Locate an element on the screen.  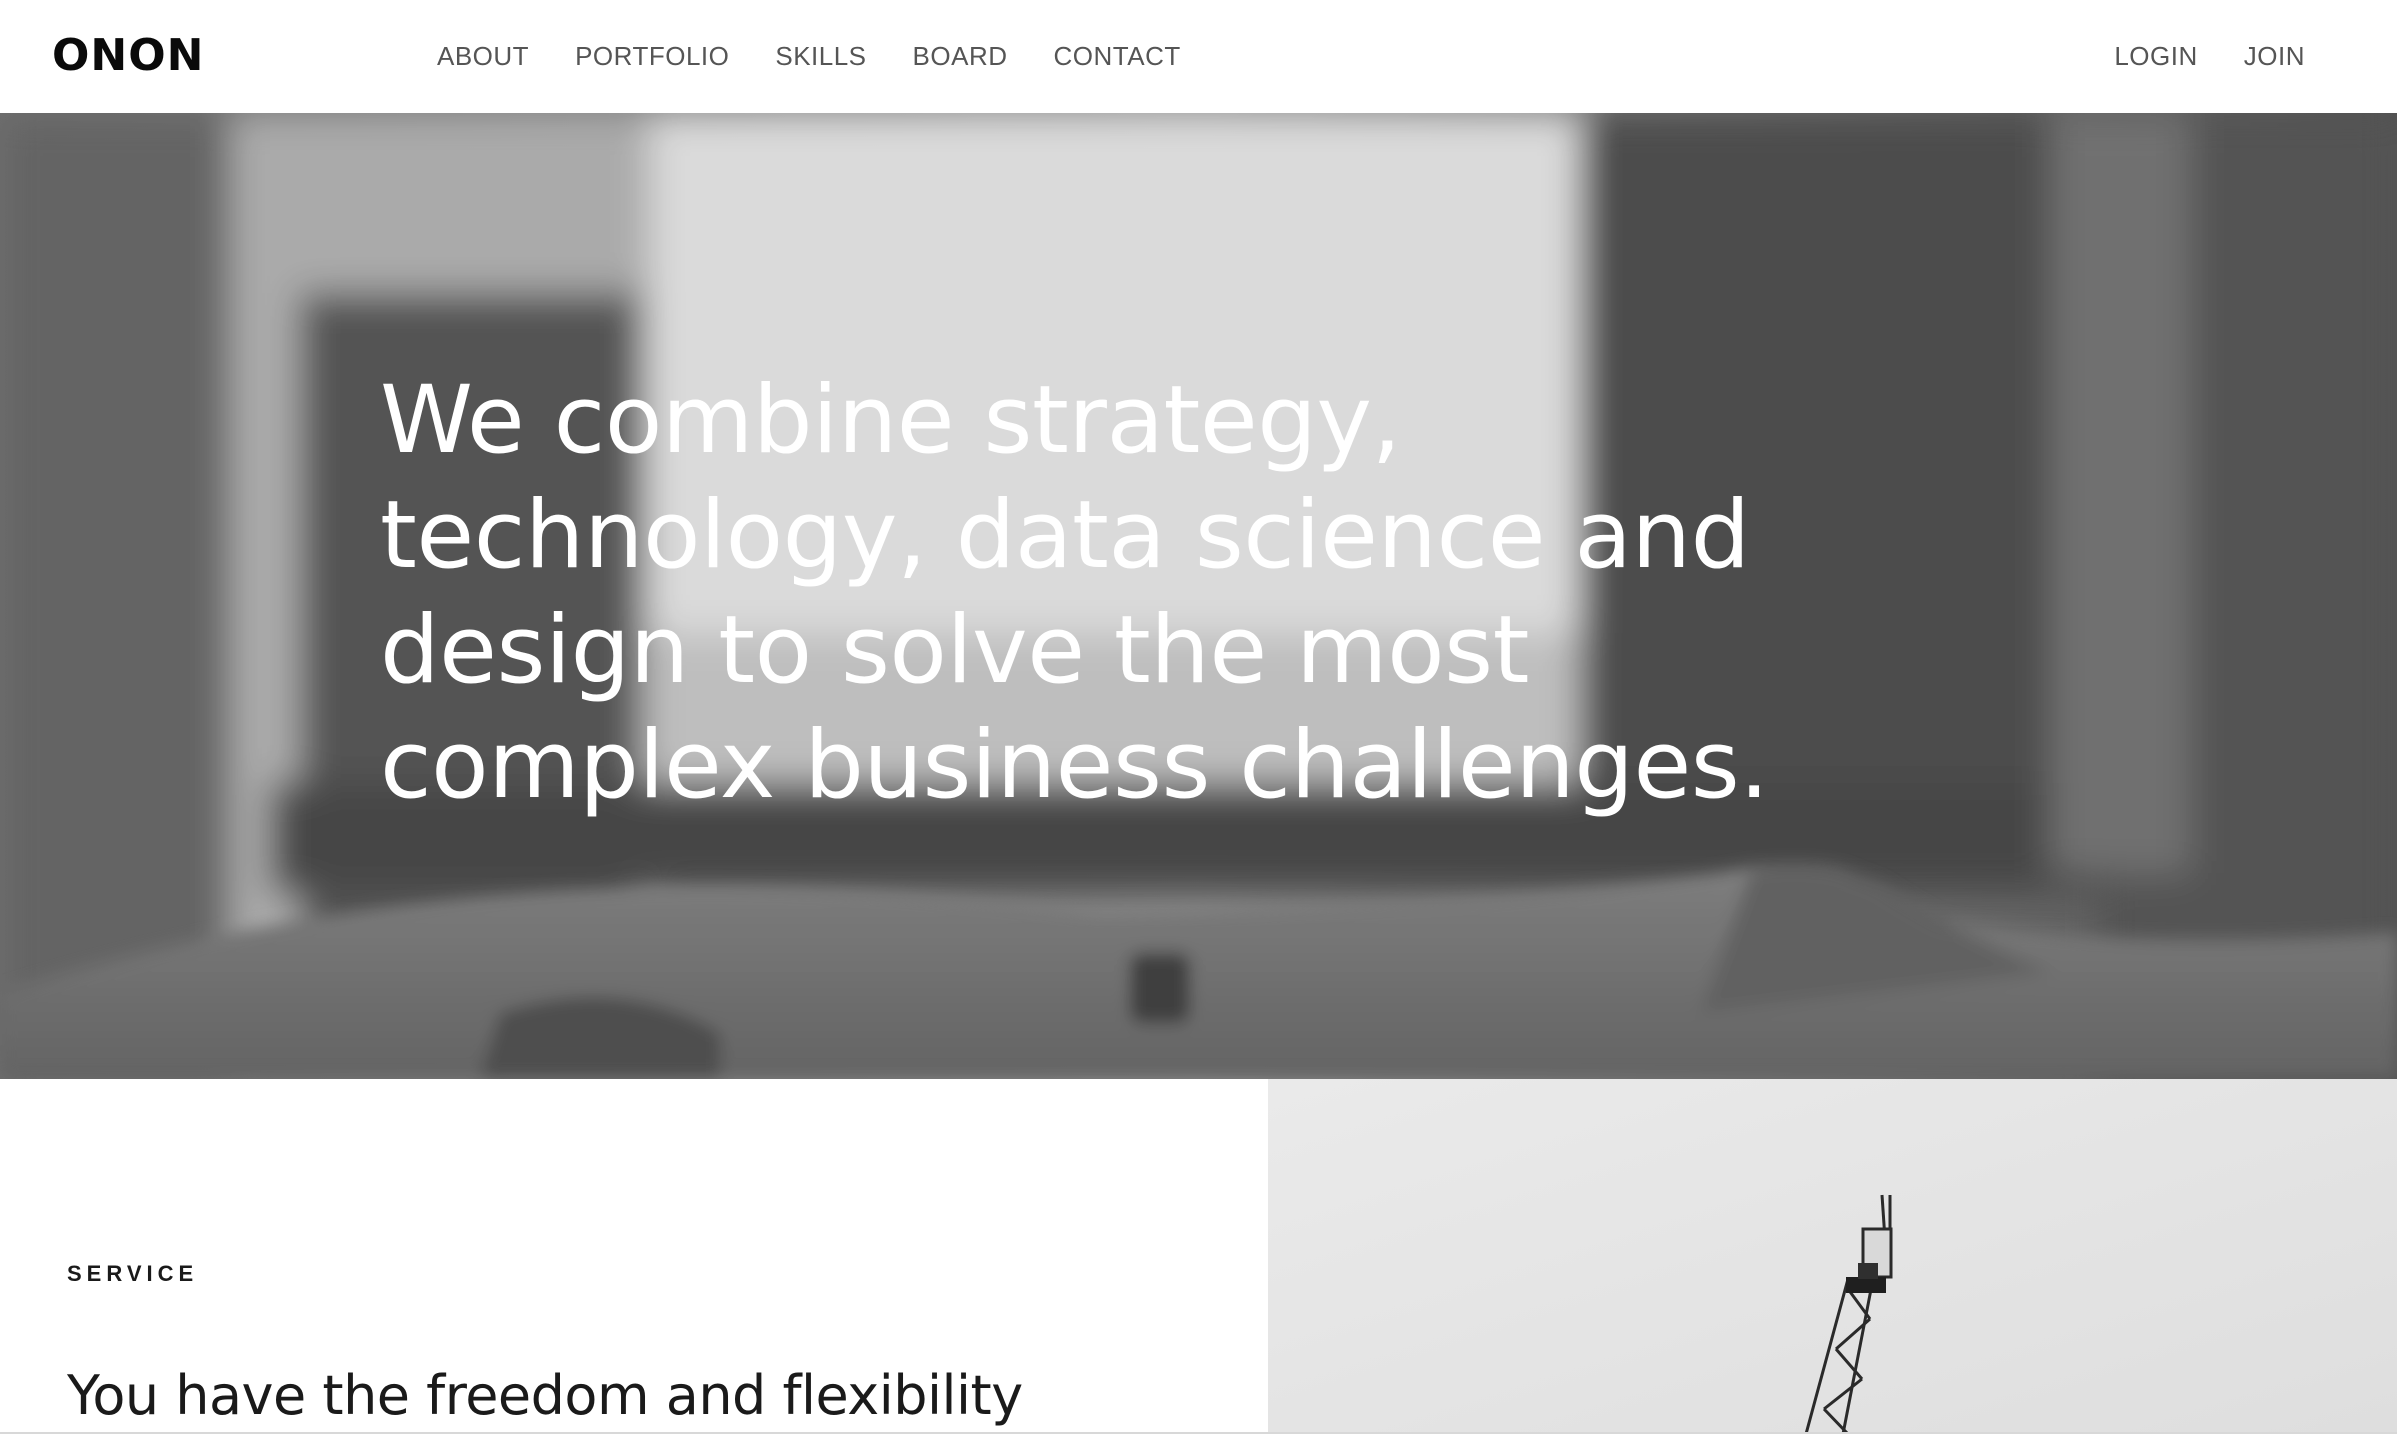
crane-photo is located at coordinates (1832, 1256).